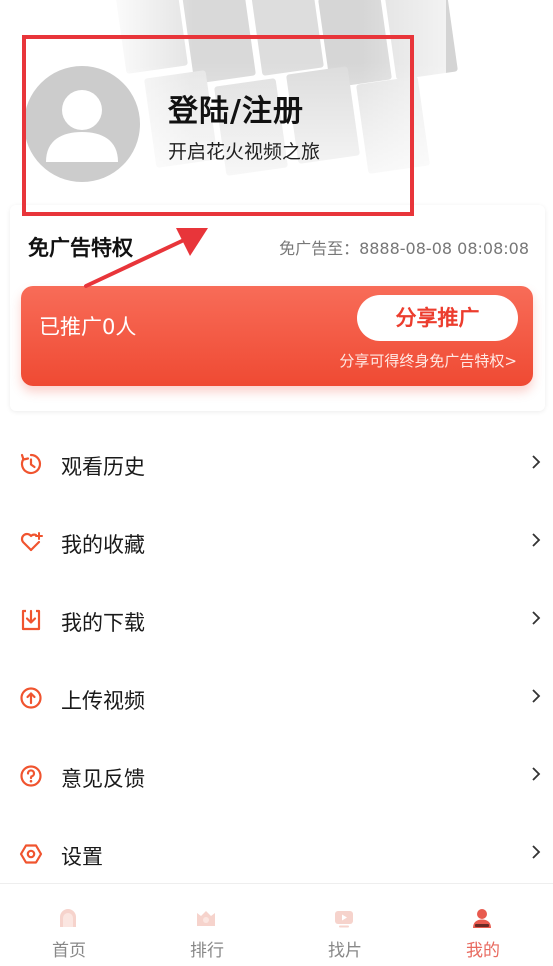  What do you see at coordinates (146, 258) in the screenshot?
I see `annotation-arrow-icon` at bounding box center [146, 258].